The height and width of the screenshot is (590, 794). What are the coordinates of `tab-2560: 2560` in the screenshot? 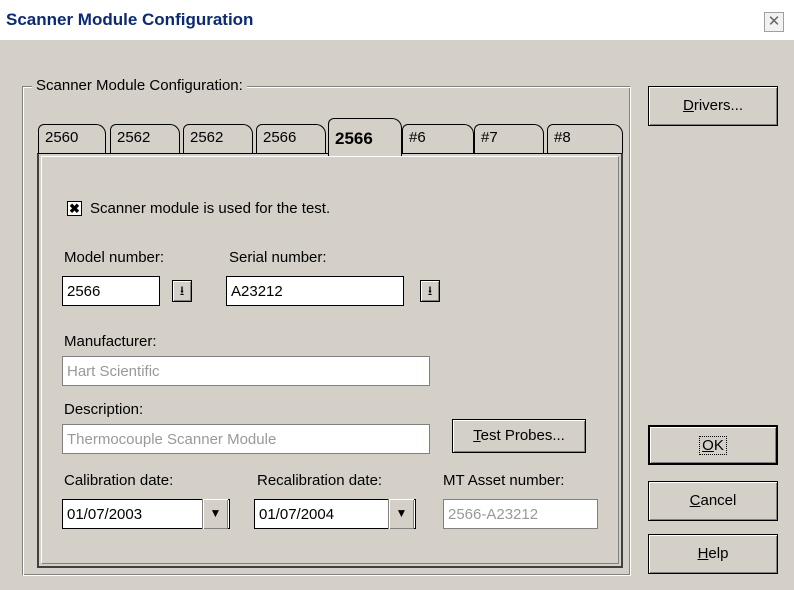 It's located at (72, 139).